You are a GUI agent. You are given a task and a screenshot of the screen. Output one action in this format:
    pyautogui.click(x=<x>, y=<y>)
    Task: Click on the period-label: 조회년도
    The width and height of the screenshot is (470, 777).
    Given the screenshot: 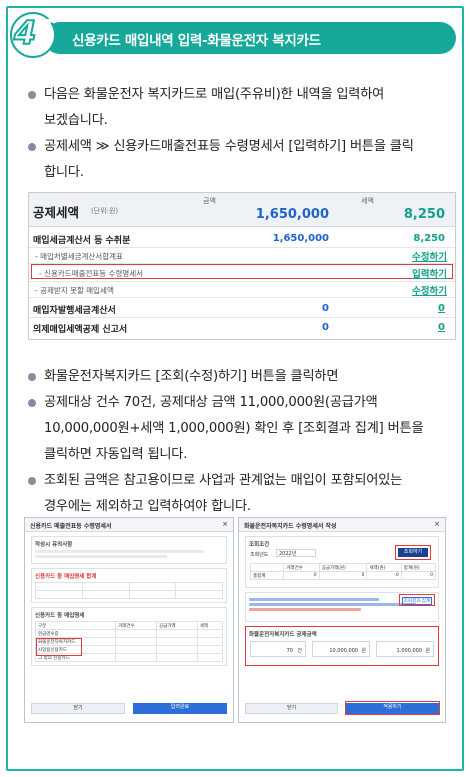 What is the action you would take?
    pyautogui.click(x=259, y=555)
    